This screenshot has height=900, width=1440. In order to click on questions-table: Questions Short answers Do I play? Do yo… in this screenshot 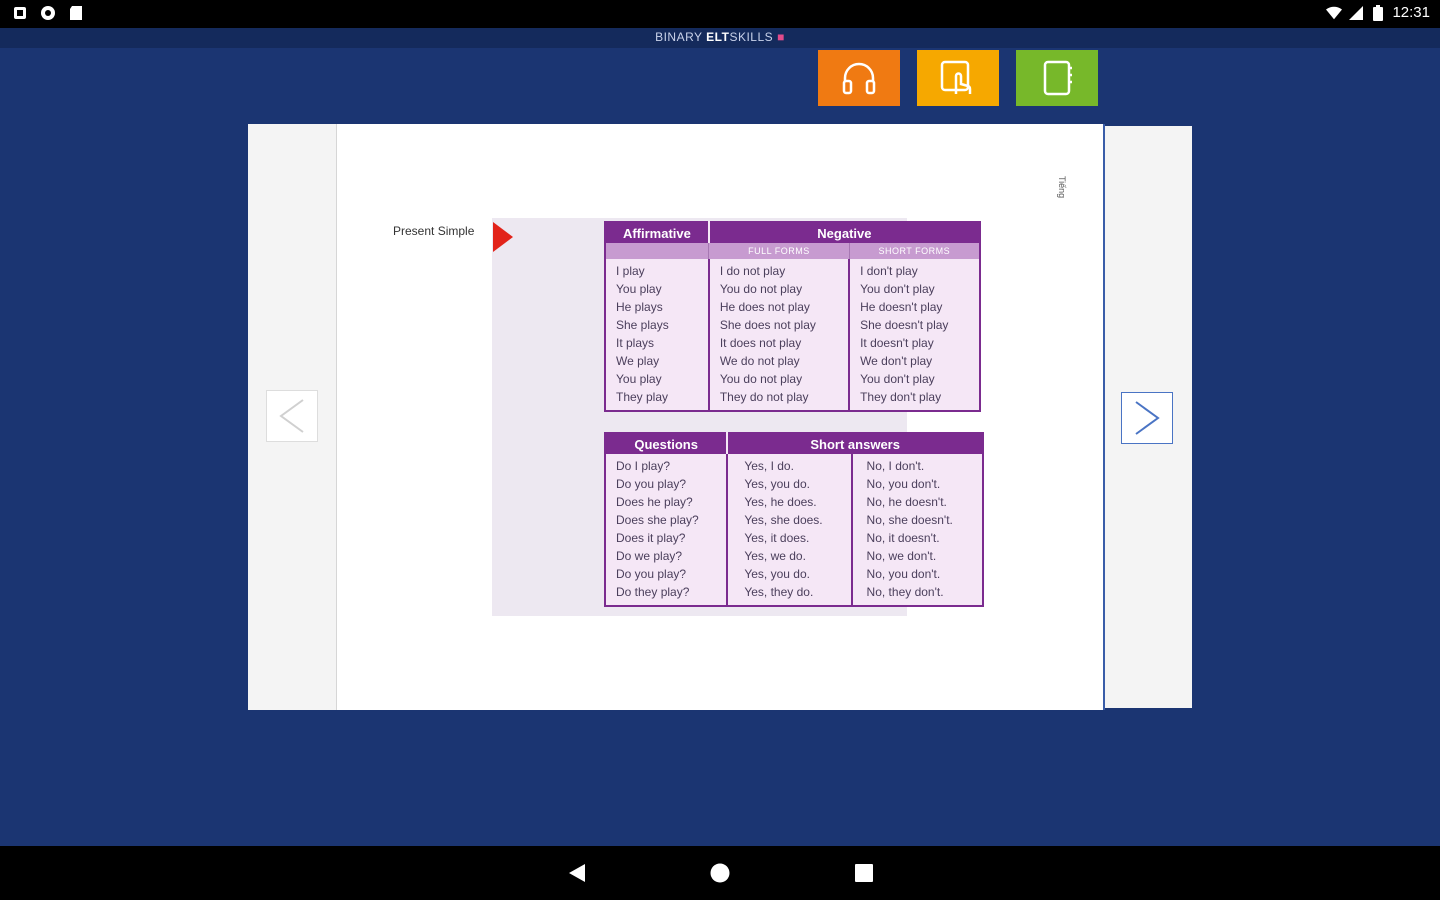, I will do `click(794, 519)`.